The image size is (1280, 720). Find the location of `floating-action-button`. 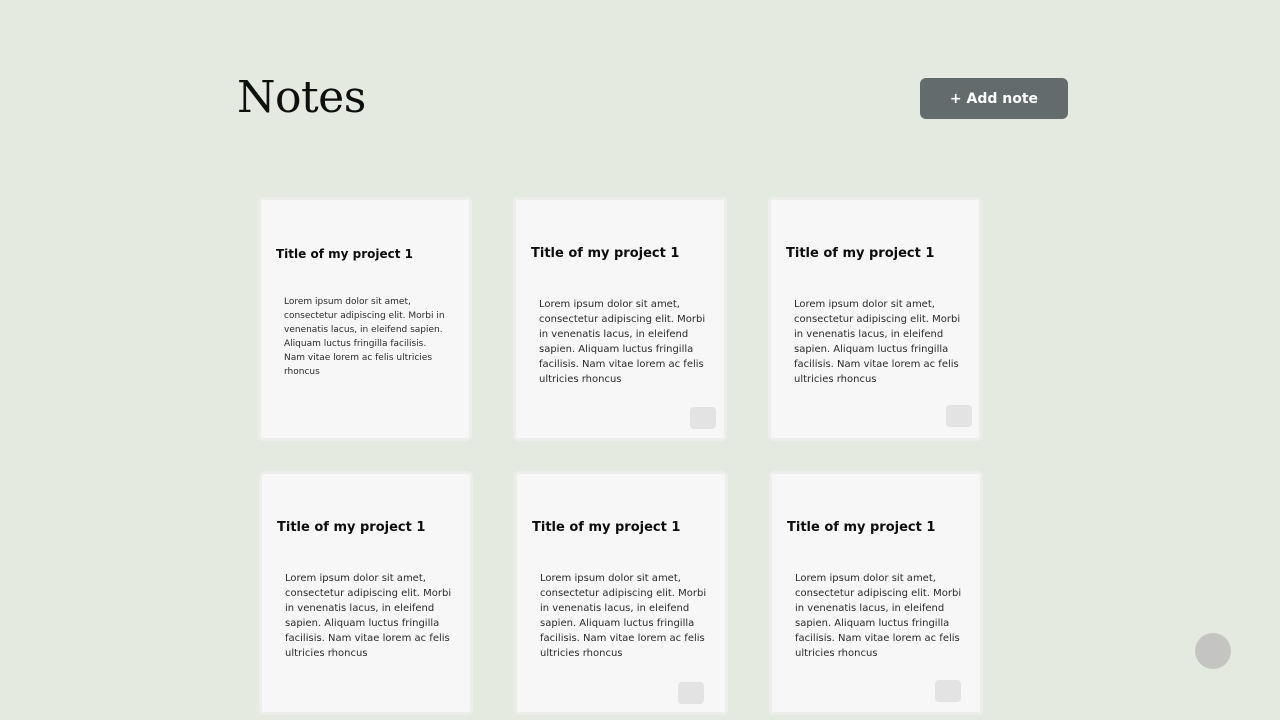

floating-action-button is located at coordinates (1213, 651).